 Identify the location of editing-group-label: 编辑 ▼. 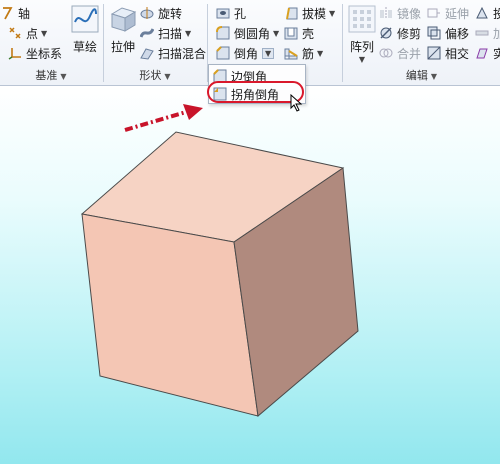
(421, 75).